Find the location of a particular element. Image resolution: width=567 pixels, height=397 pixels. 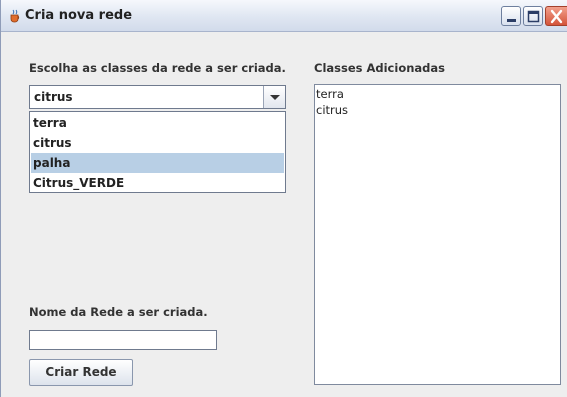

maximize-button is located at coordinates (533, 16).